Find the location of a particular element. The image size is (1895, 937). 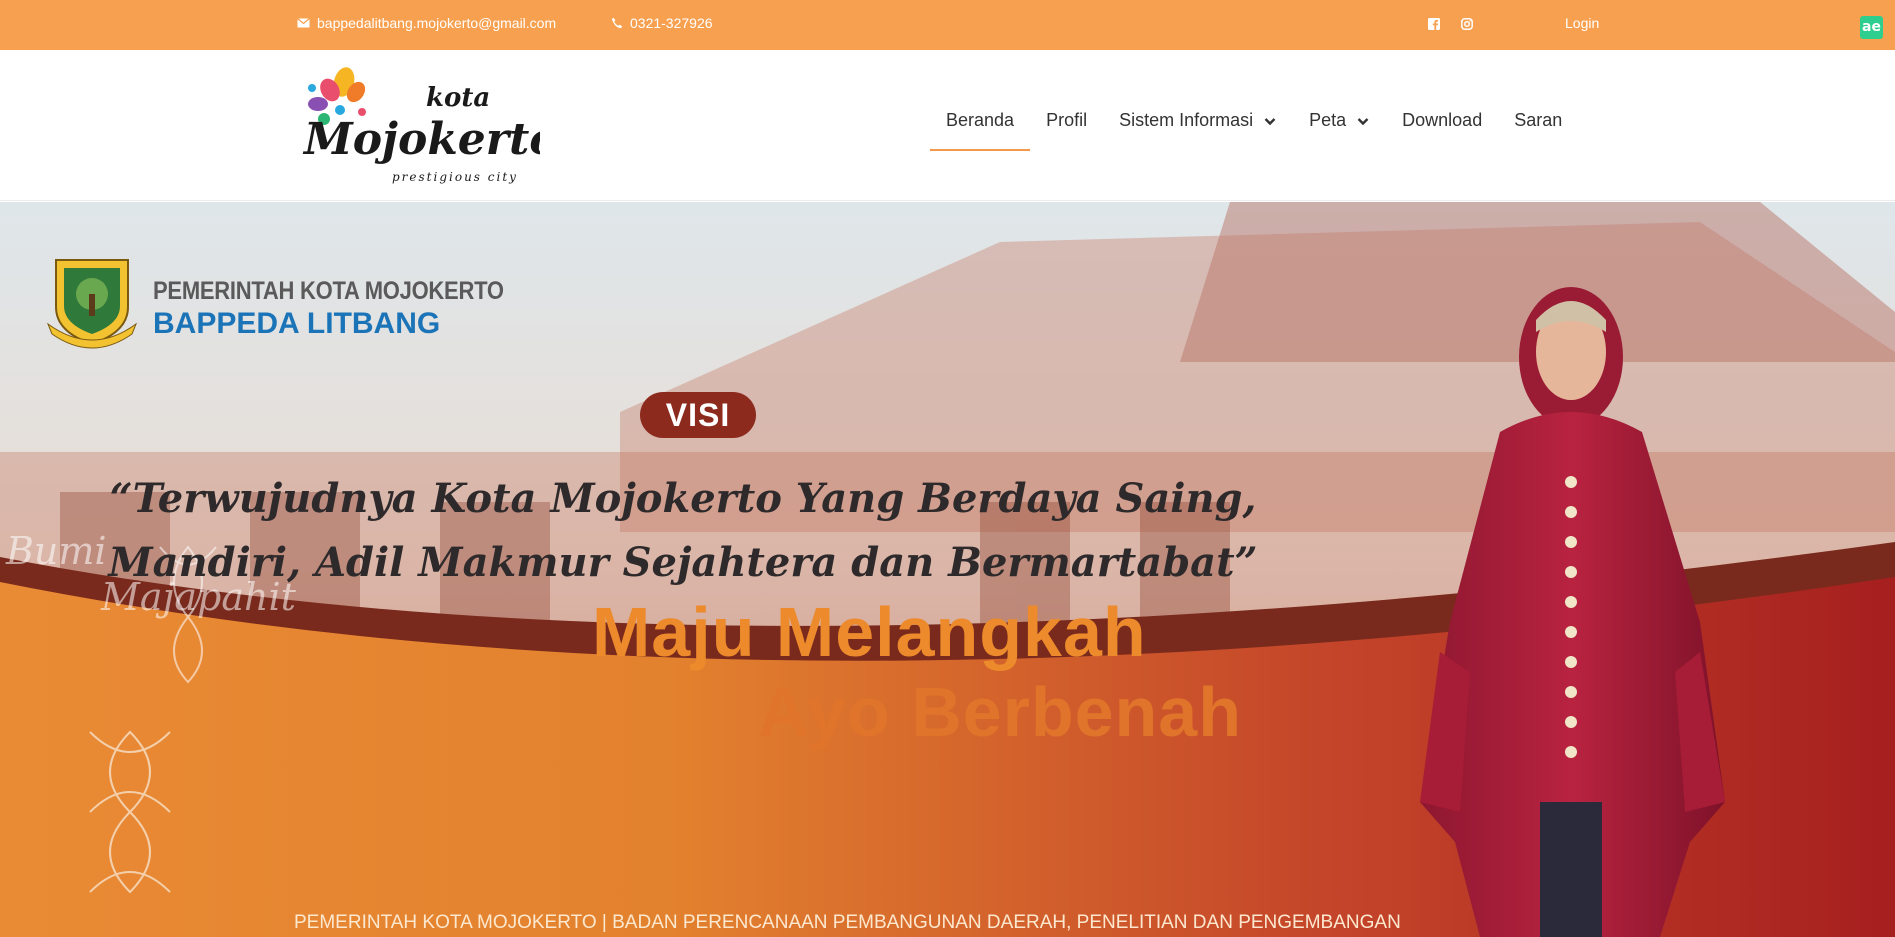

envelope-icon is located at coordinates (303, 23).